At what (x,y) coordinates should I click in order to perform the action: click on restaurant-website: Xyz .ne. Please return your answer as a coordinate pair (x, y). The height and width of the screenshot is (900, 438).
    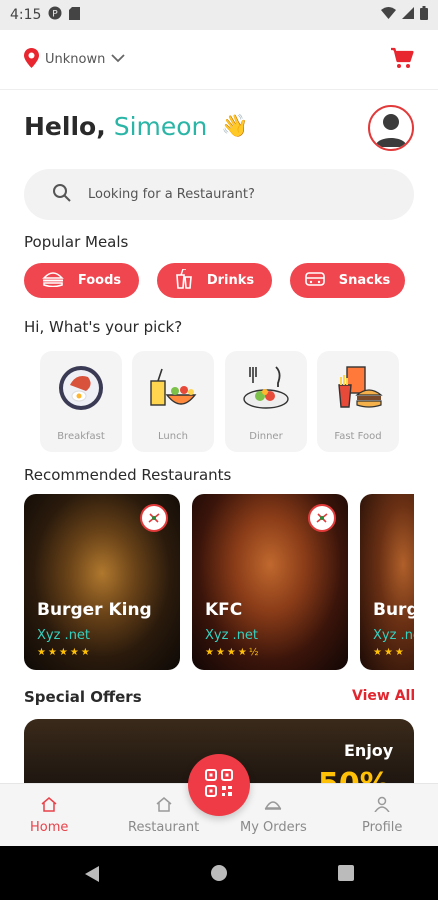
    Looking at the image, I should click on (393, 635).